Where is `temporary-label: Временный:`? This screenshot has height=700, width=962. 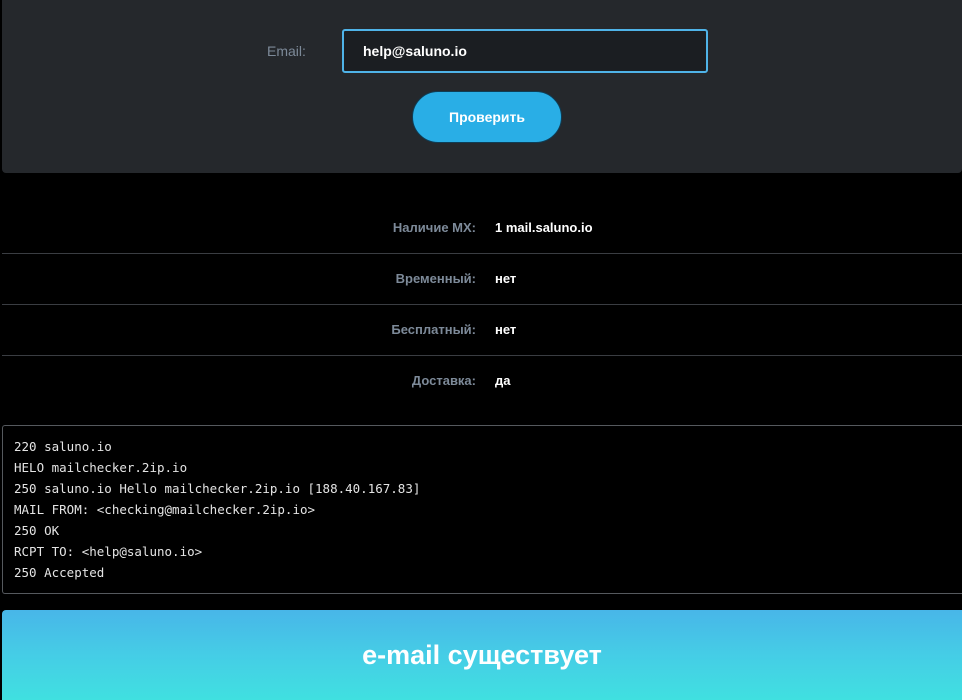
temporary-label: Временный: is located at coordinates (435, 278).